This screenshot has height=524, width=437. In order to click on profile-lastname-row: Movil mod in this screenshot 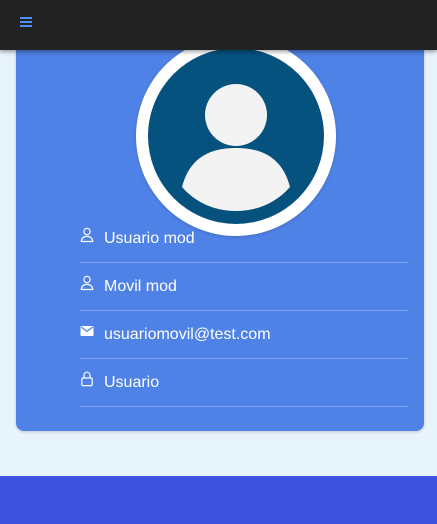, I will do `click(244, 287)`.